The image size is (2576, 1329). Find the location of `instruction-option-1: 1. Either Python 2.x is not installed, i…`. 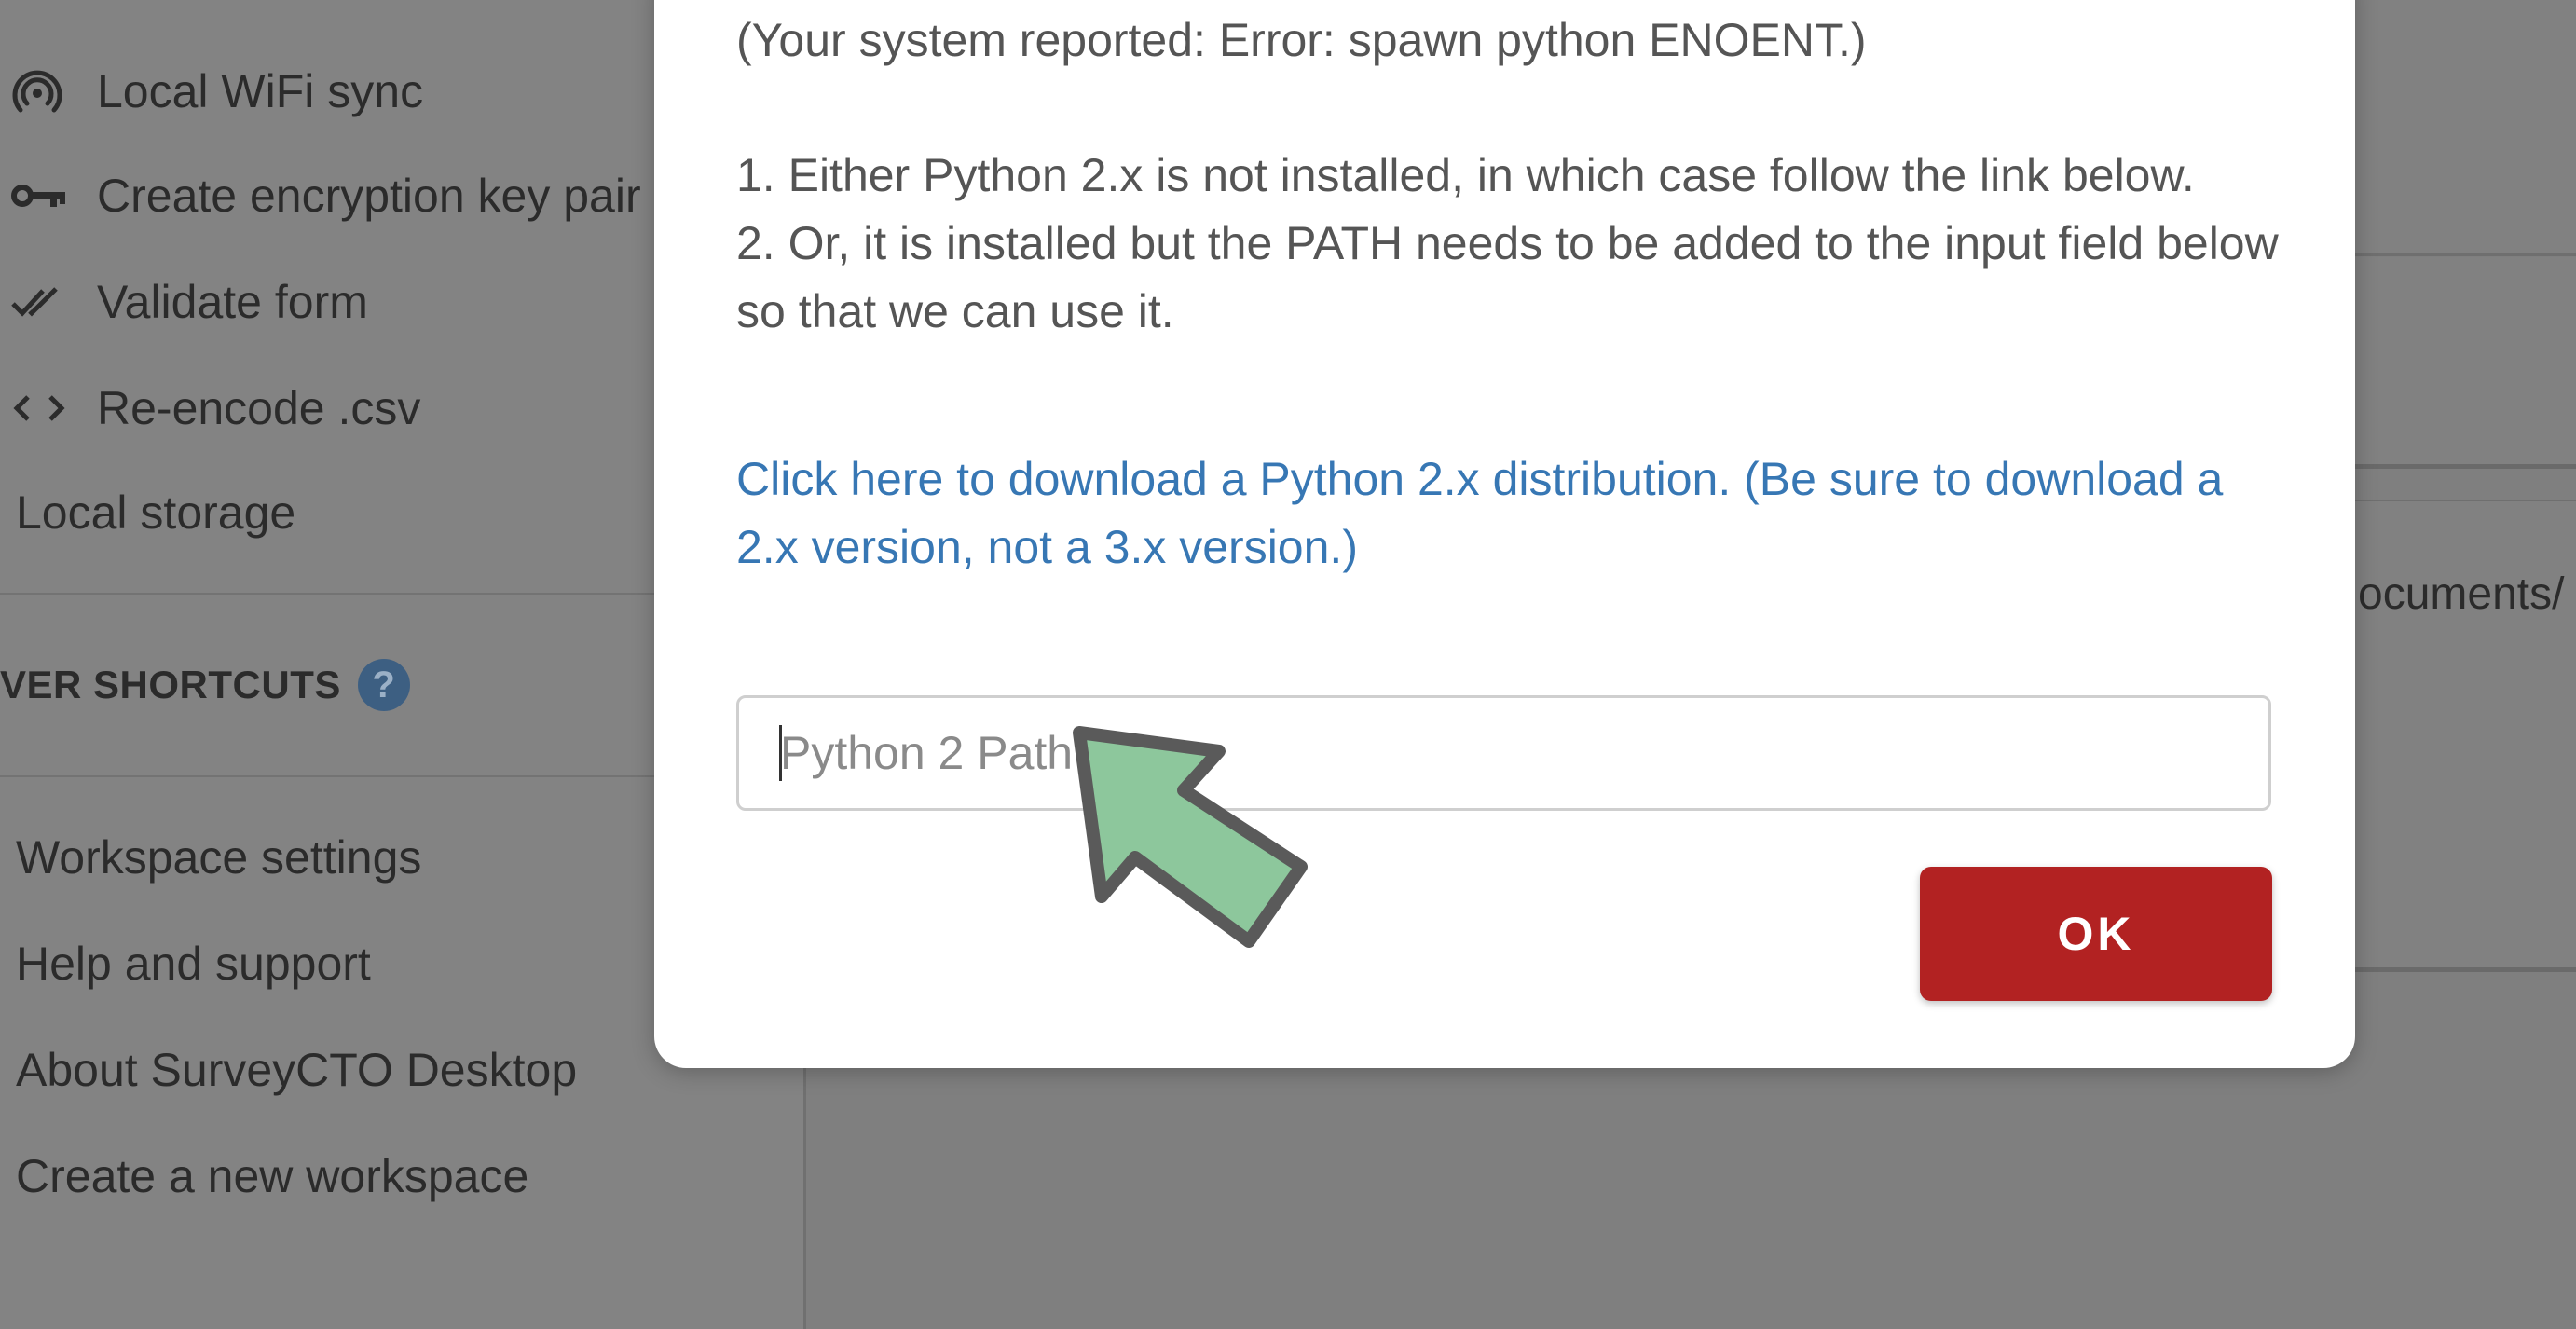

instruction-option-1: 1. Either Python 2.x is not installed, i… is located at coordinates (1465, 175).